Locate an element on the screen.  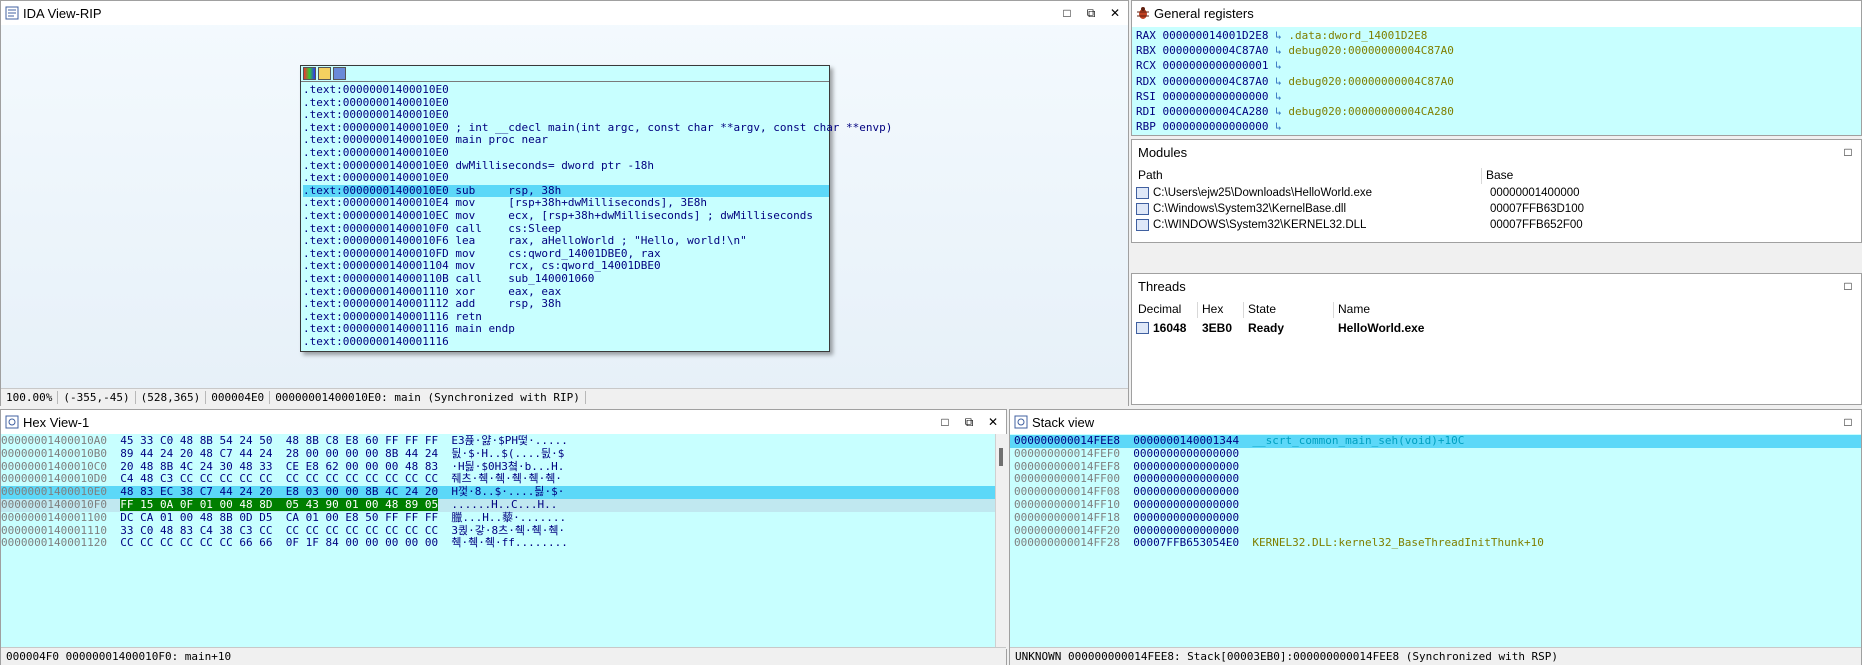
threads-col-hex: Hex is located at coordinates (1221, 310).